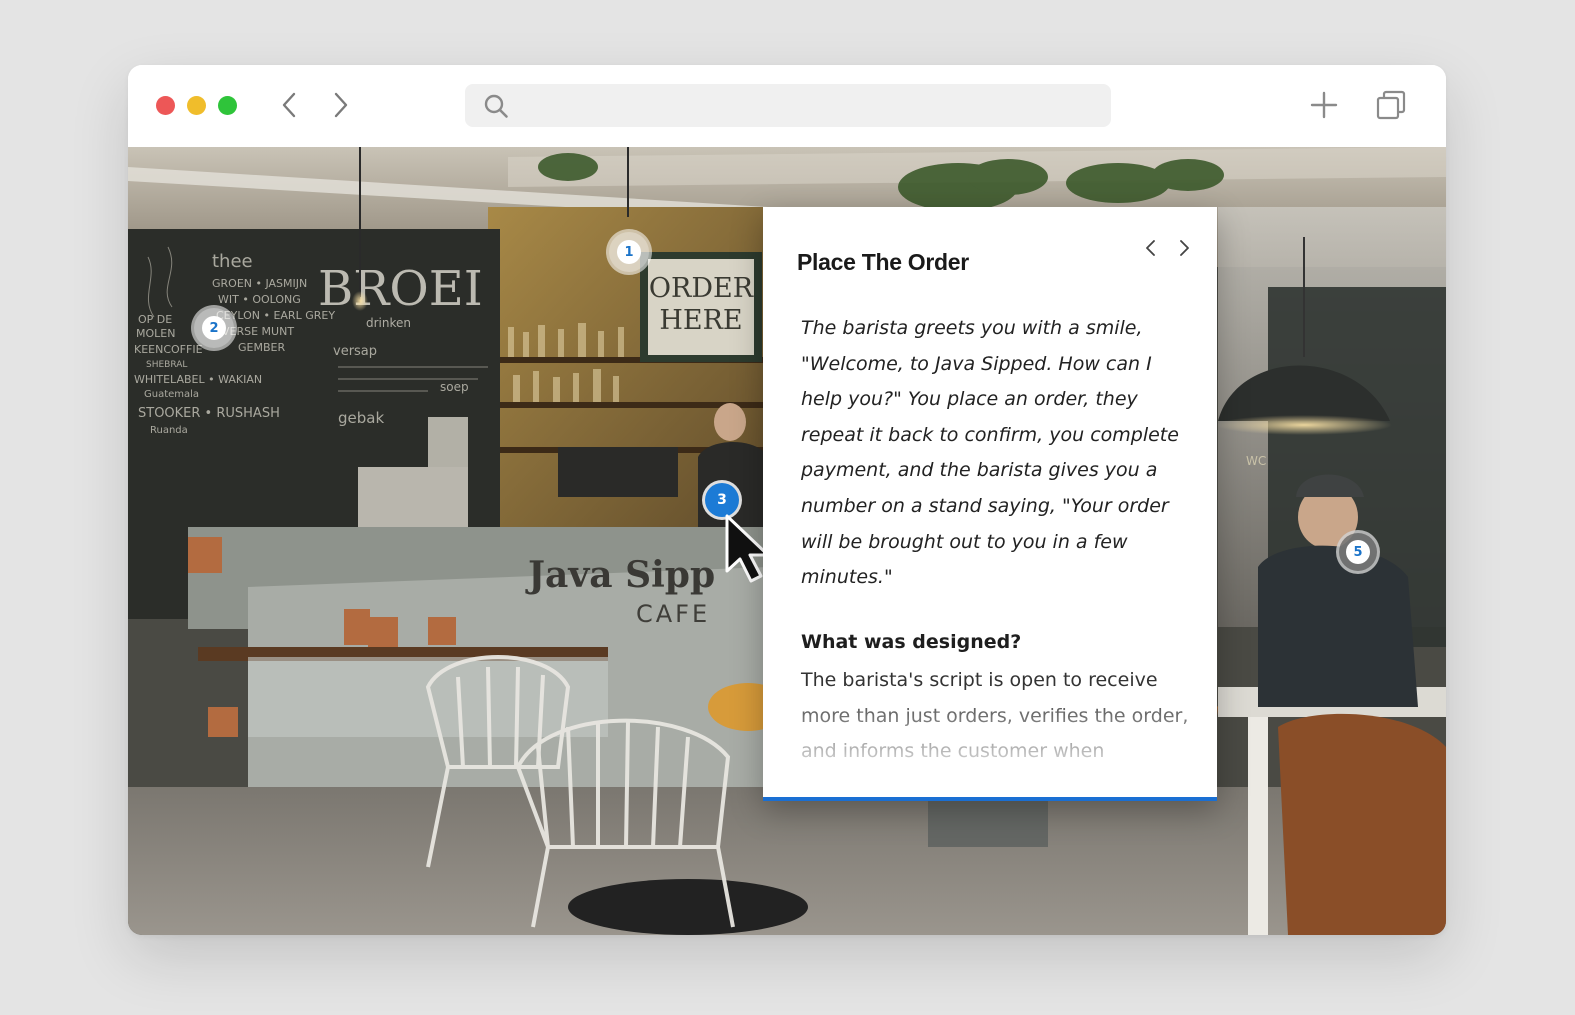 The width and height of the screenshot is (1575, 1015). What do you see at coordinates (259, 283) in the screenshot?
I see `chalkboard-item: GROEN • JASMIJN` at bounding box center [259, 283].